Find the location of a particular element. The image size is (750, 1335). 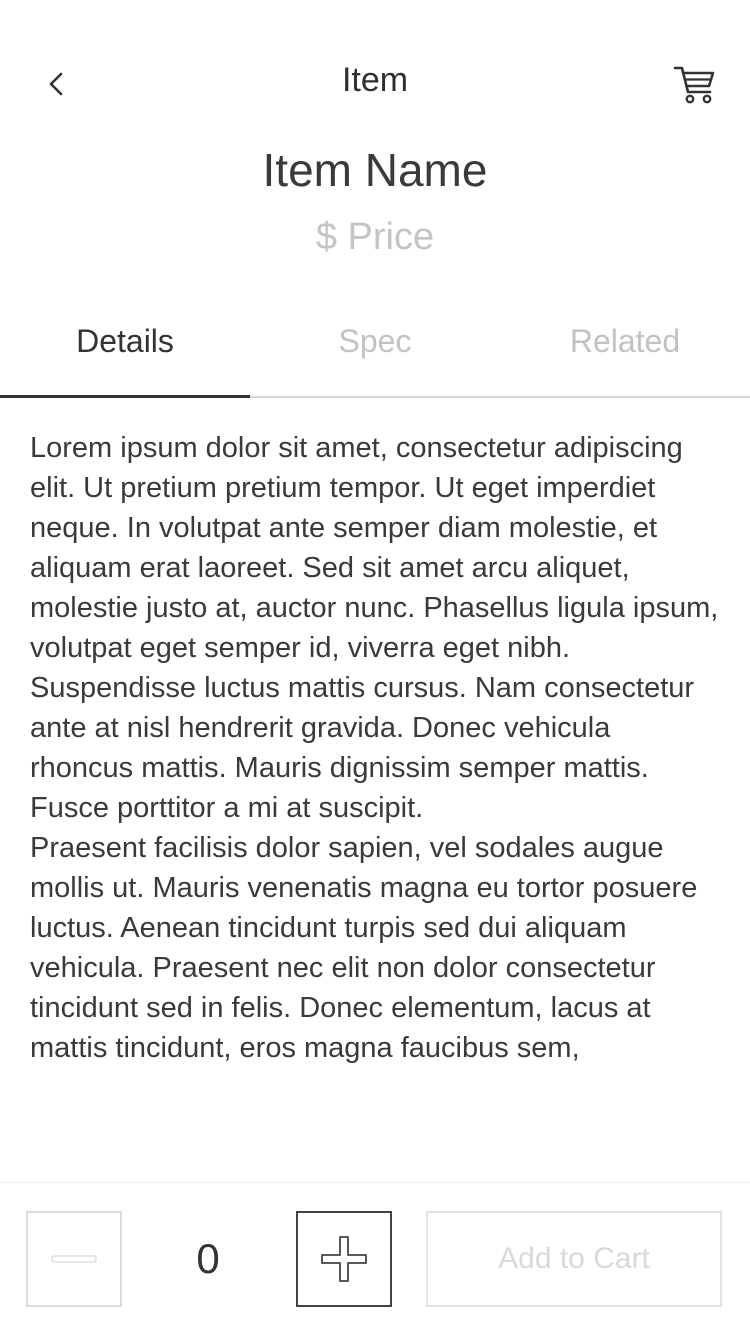

add-to-cart-button: Add to Cart is located at coordinates (574, 1259).